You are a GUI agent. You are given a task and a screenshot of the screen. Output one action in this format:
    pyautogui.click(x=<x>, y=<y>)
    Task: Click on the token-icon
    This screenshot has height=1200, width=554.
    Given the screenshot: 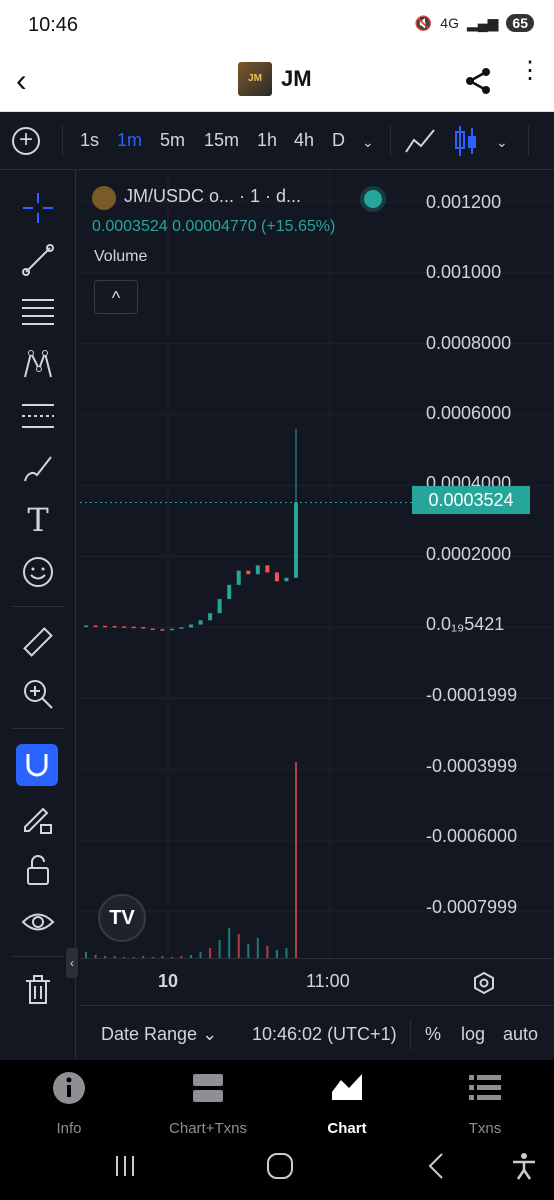 What is the action you would take?
    pyautogui.click(x=104, y=198)
    